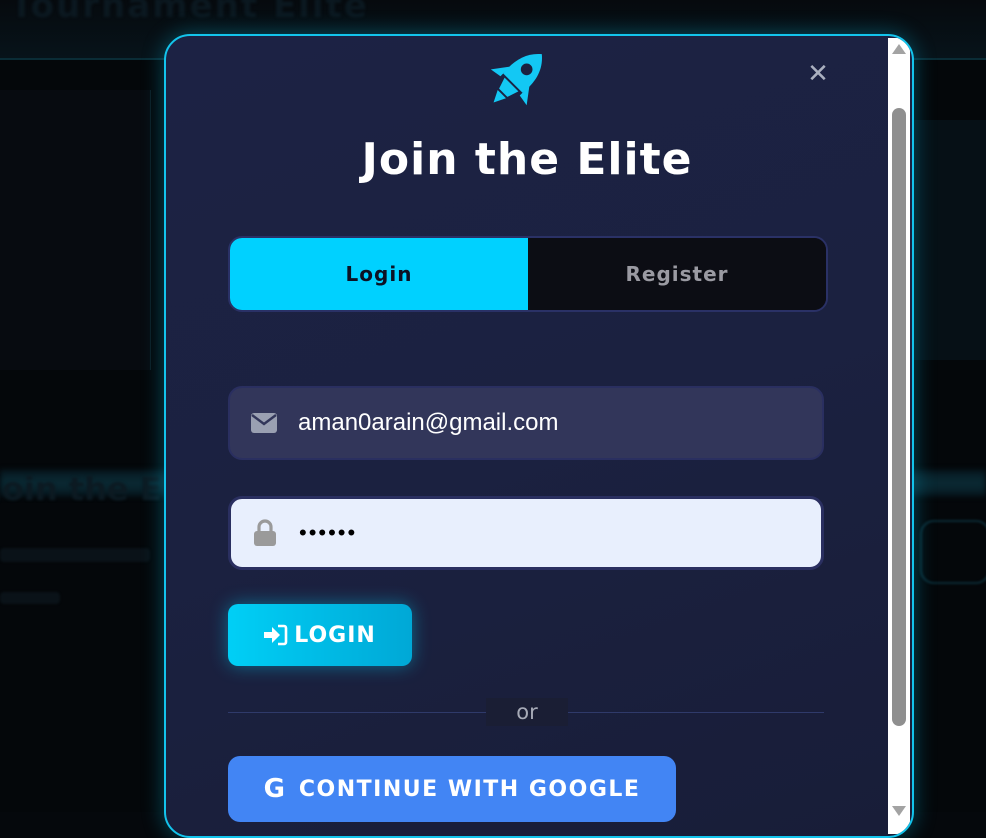  Describe the element at coordinates (189, 13) in the screenshot. I see `background-heading: Tournament Elite` at that location.